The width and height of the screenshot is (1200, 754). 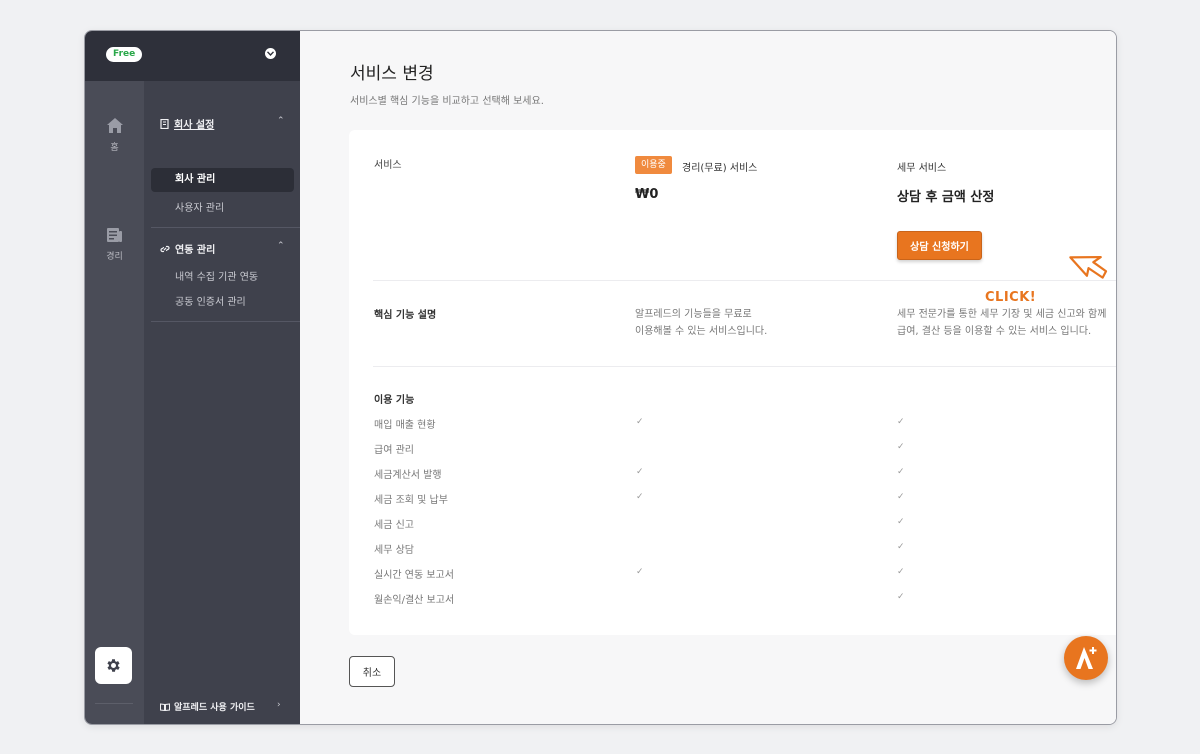 What do you see at coordinates (414, 600) in the screenshot?
I see `feature-row-name: 월손익/결산 보고서` at bounding box center [414, 600].